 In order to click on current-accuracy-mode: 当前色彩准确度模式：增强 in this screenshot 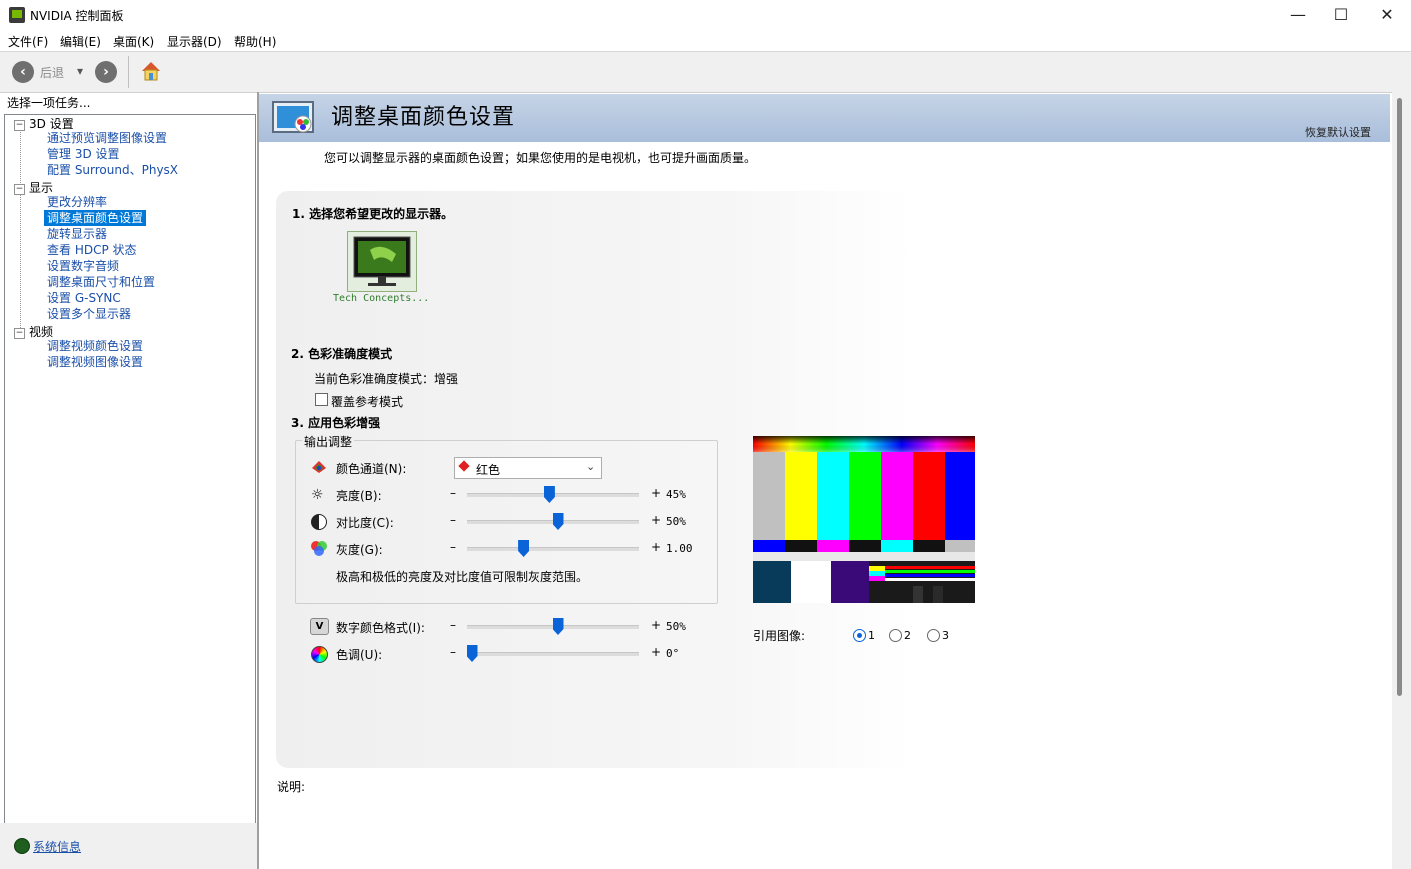, I will do `click(386, 379)`.